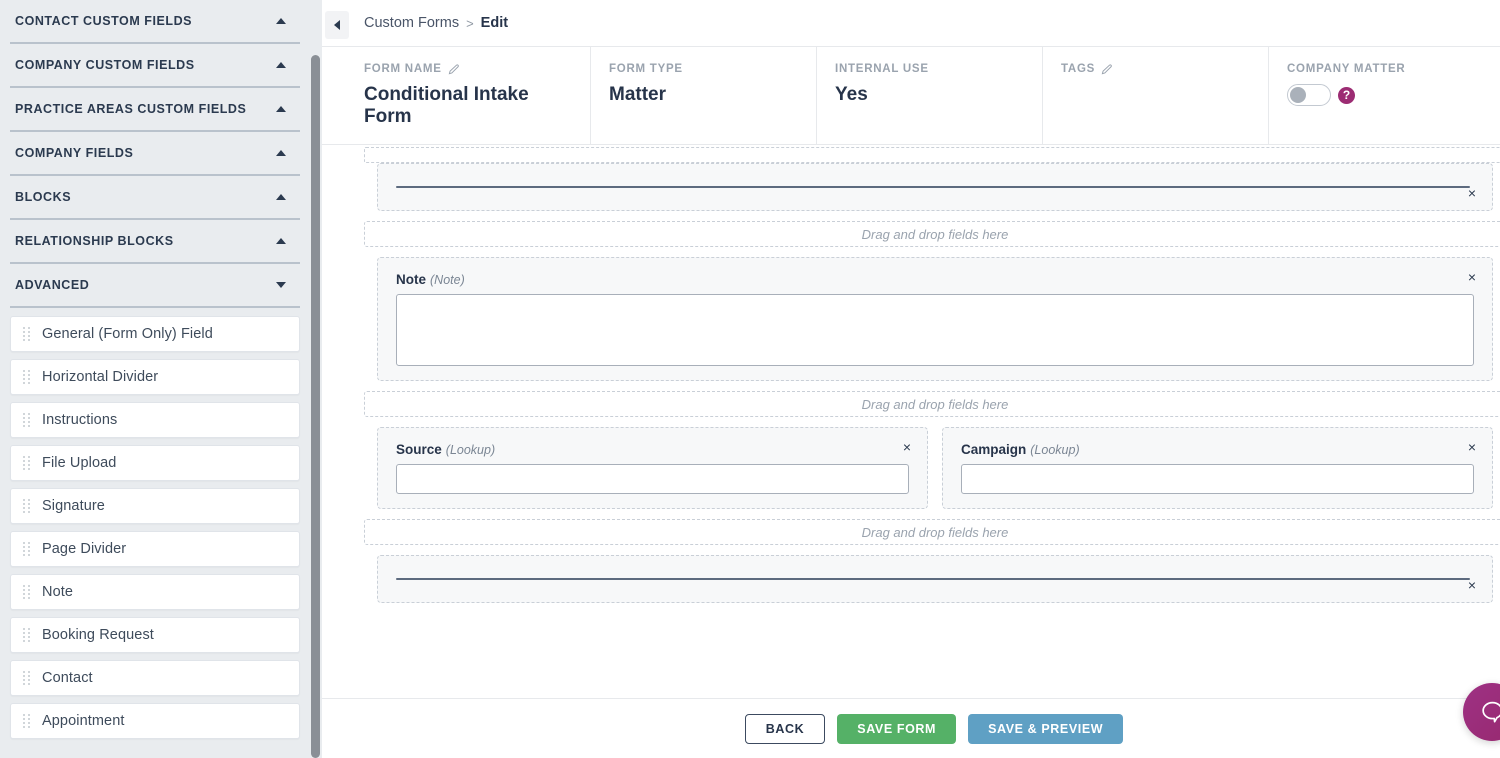  What do you see at coordinates (127, 334) in the screenshot?
I see `palette-field-label: General (Form Only) Field` at bounding box center [127, 334].